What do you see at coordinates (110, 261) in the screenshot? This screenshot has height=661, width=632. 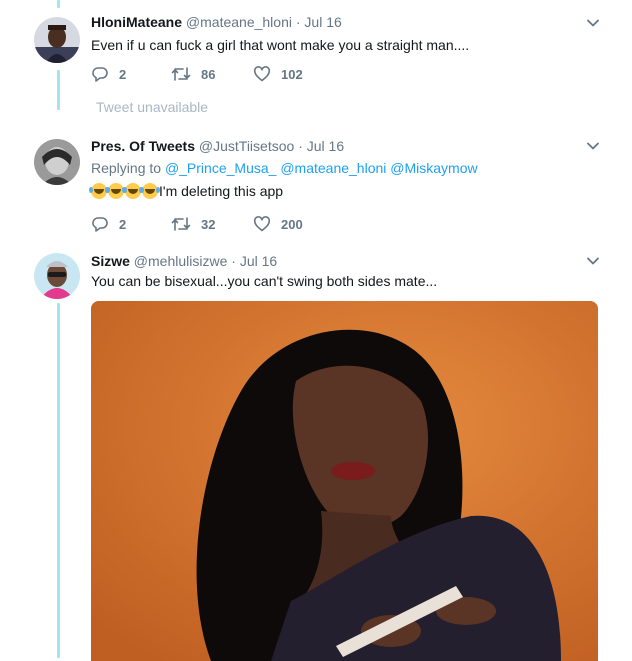 I see `display-name: Sizwe` at bounding box center [110, 261].